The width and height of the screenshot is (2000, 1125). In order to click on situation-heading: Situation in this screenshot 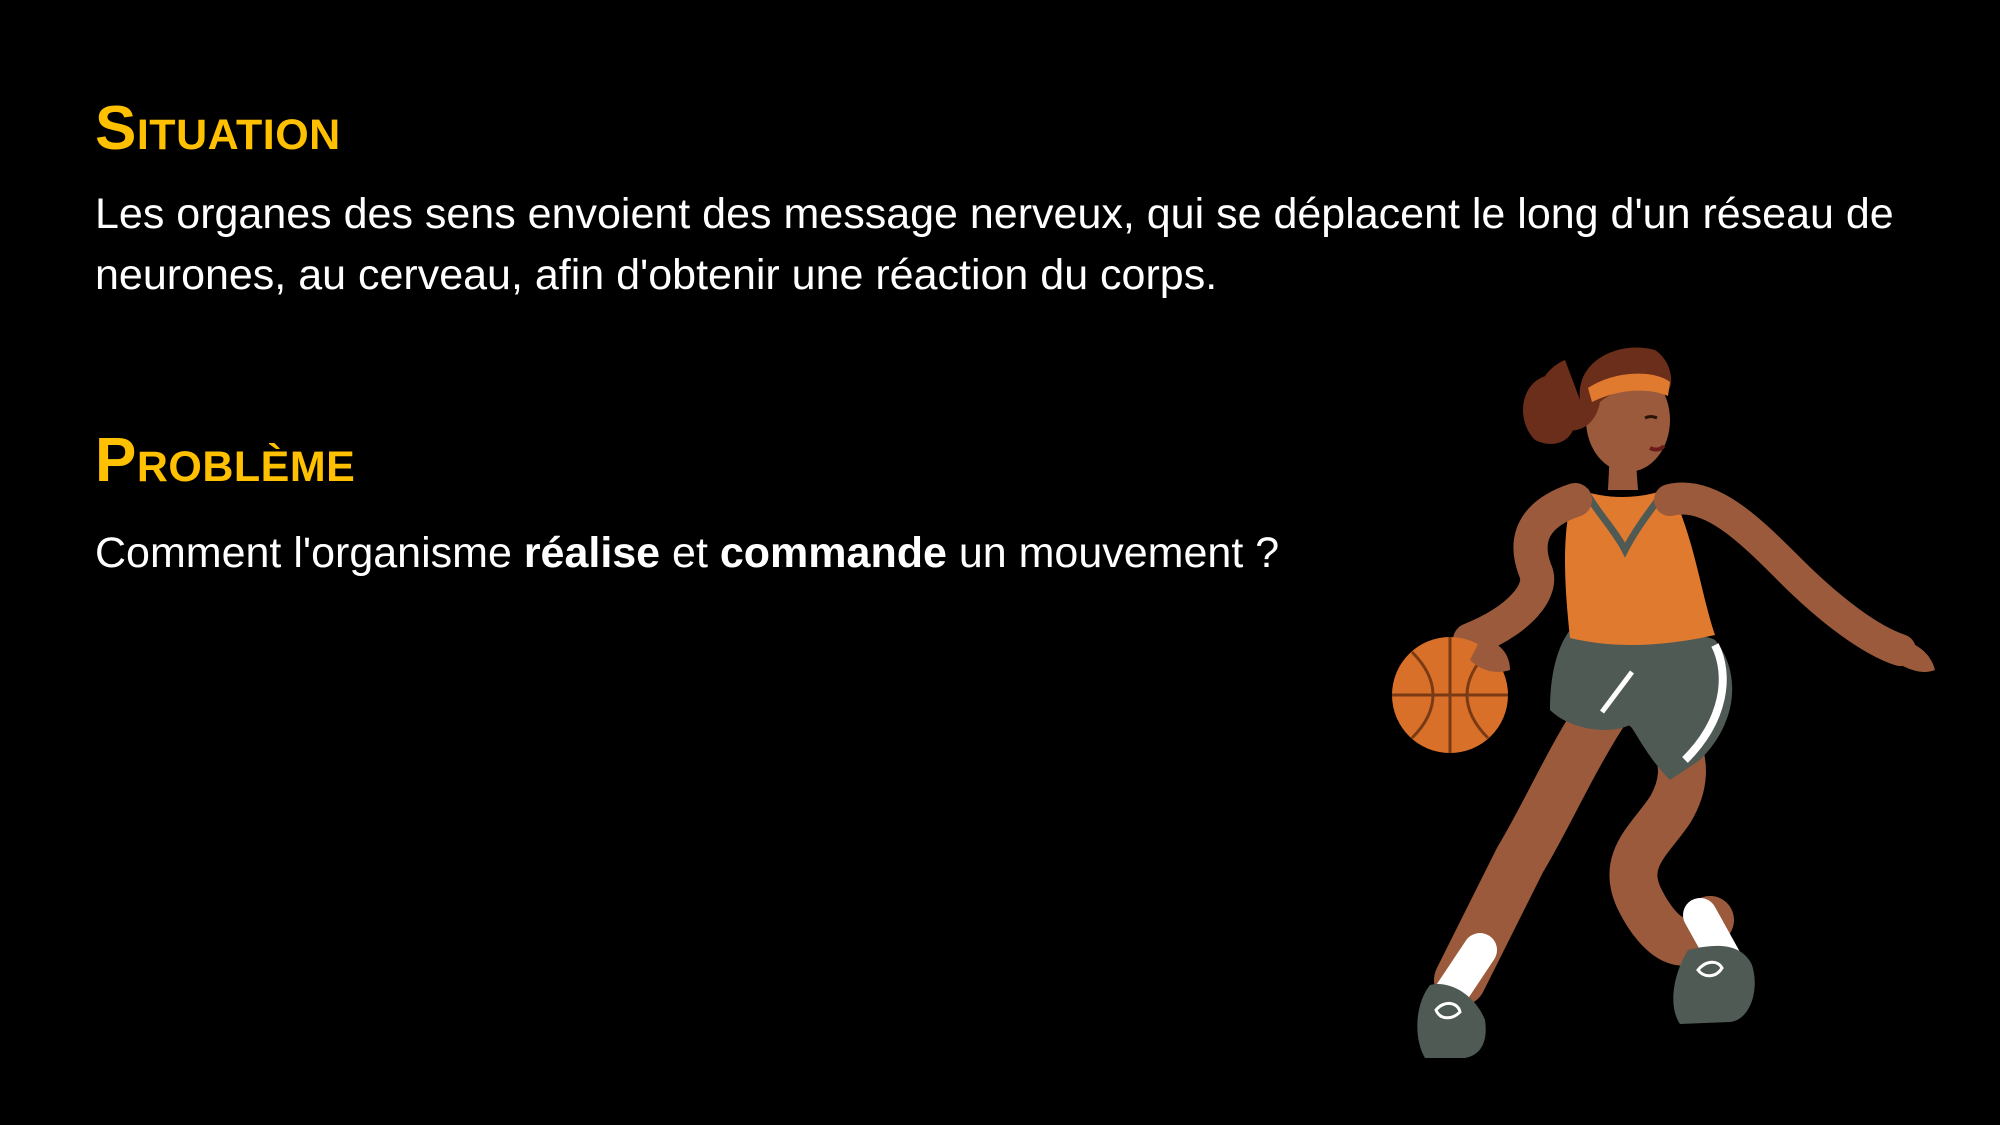, I will do `click(218, 128)`.